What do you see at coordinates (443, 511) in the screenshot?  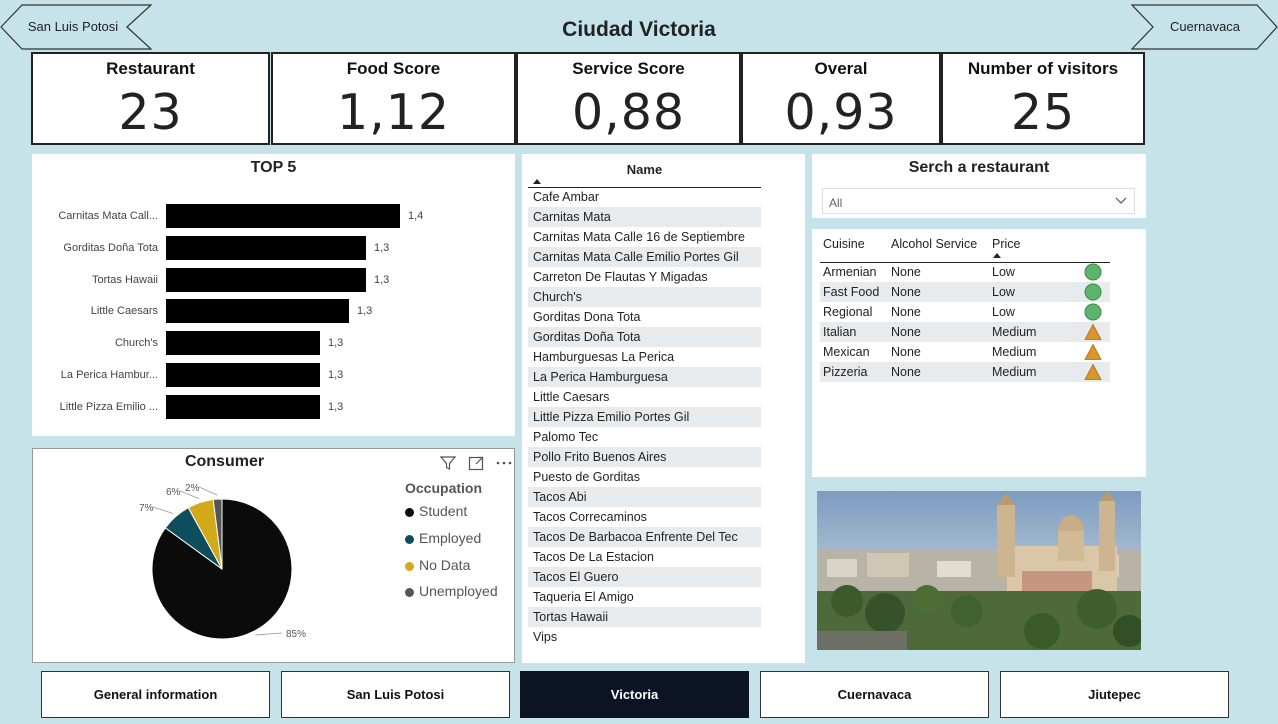 I see `legend-label: Student` at bounding box center [443, 511].